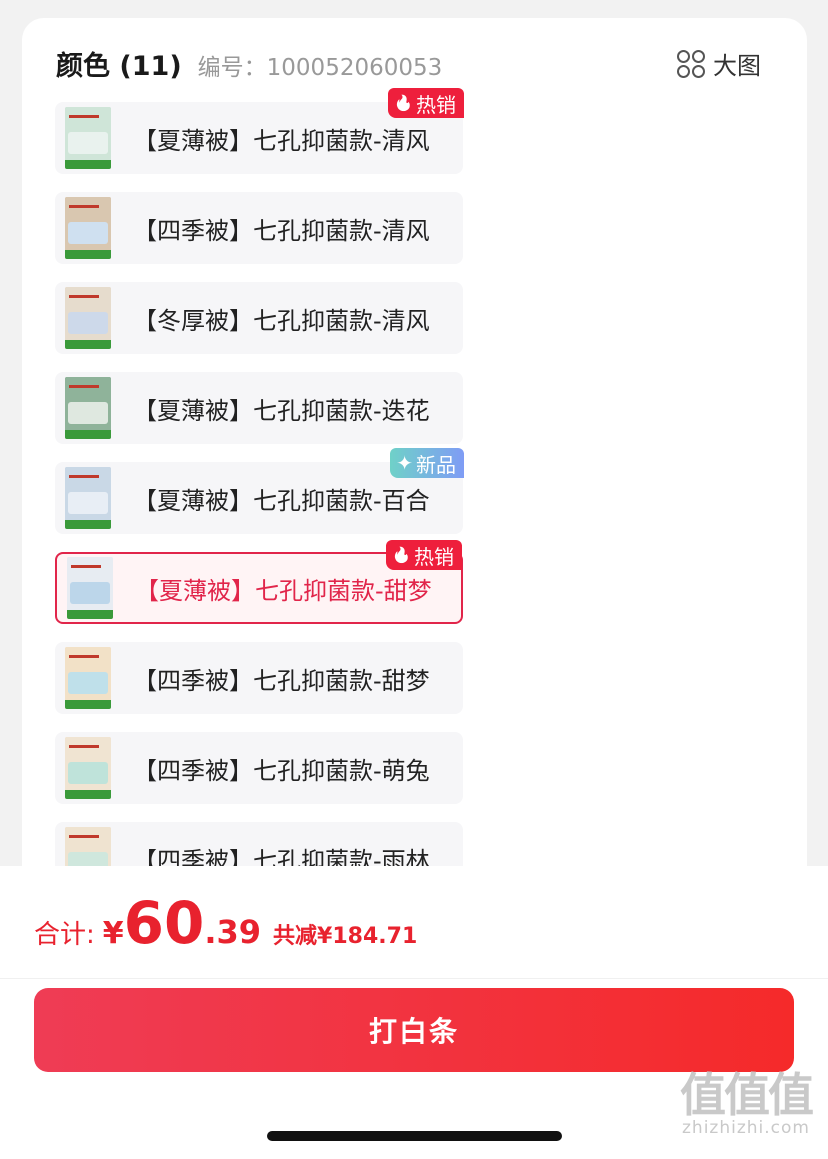  What do you see at coordinates (281, 140) in the screenshot?
I see `color-option-label: 【夏薄被】七孔抑菌款-清风` at bounding box center [281, 140].